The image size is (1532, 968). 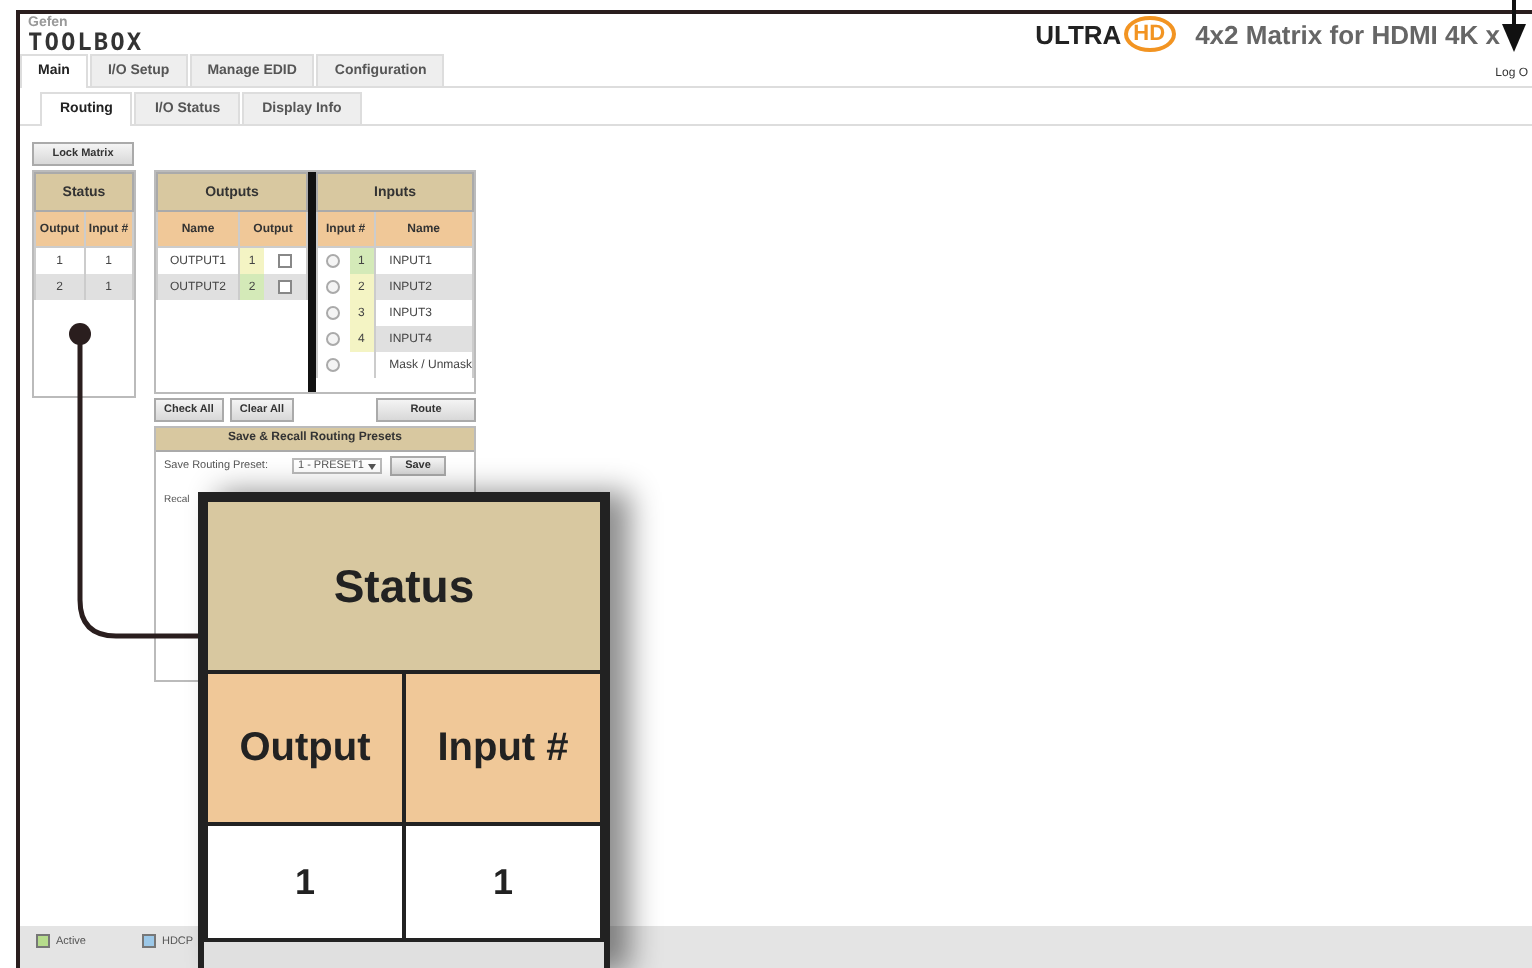 I want to click on brand-logo: TOOLBOX, so click(x=86, y=41).